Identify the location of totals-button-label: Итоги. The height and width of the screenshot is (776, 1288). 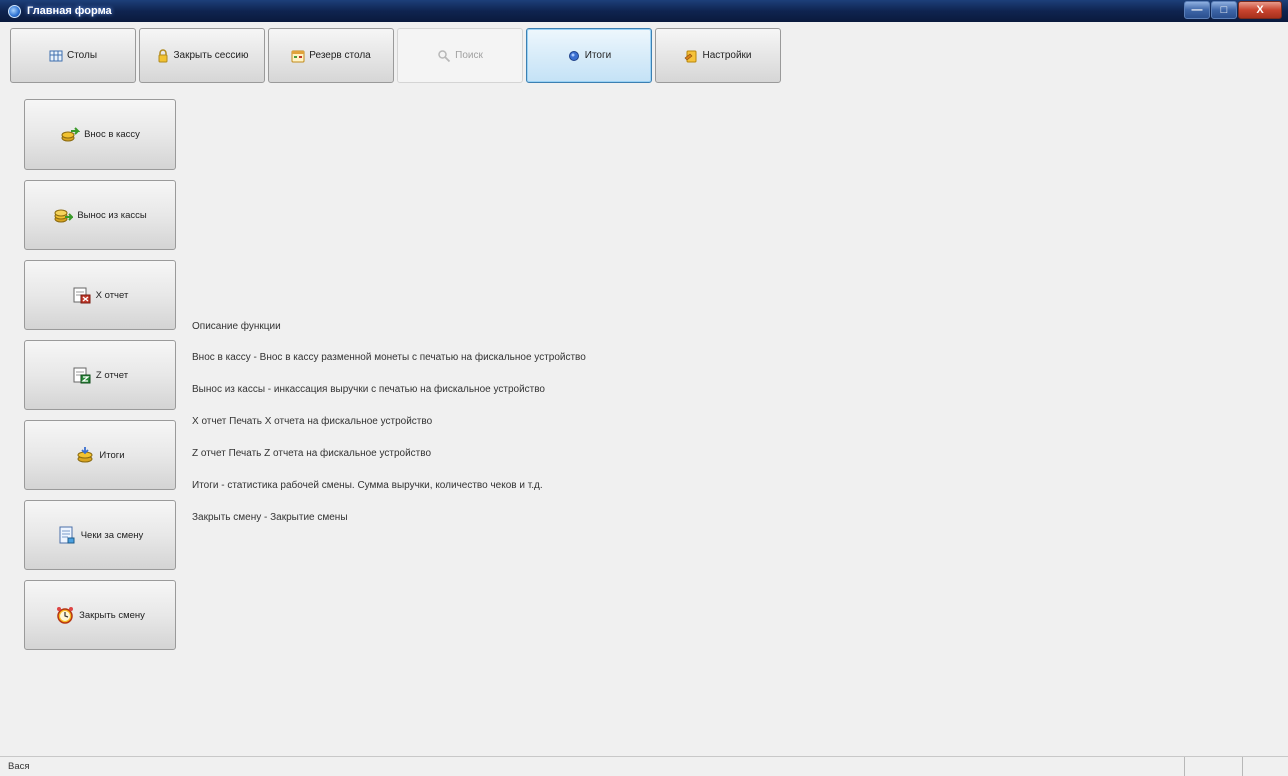
(598, 55).